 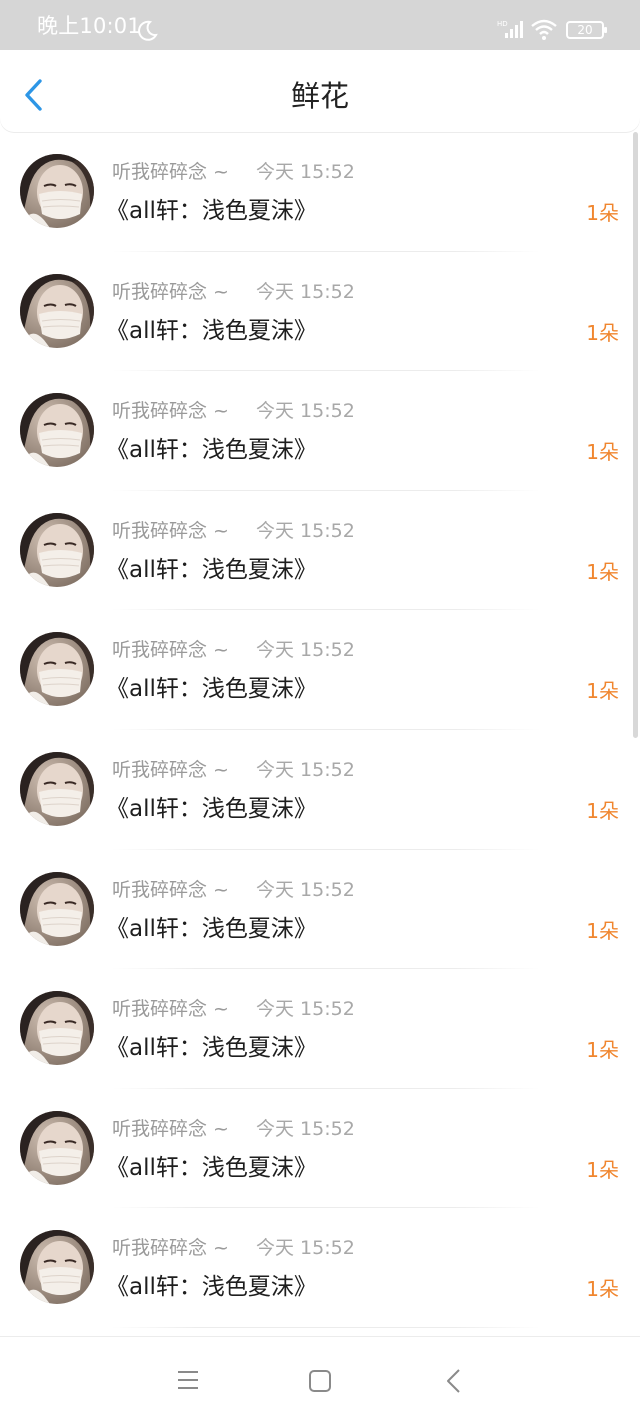 What do you see at coordinates (89, 26) in the screenshot?
I see `status-time: 晚上10:01` at bounding box center [89, 26].